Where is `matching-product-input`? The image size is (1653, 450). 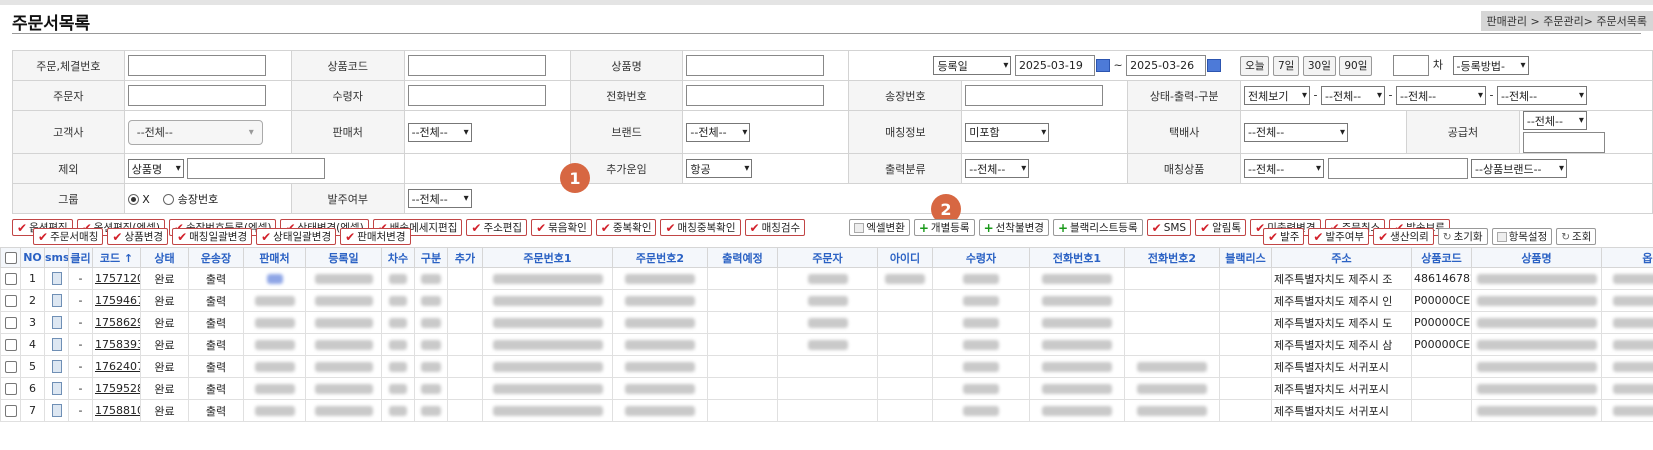 matching-product-input is located at coordinates (1397, 168).